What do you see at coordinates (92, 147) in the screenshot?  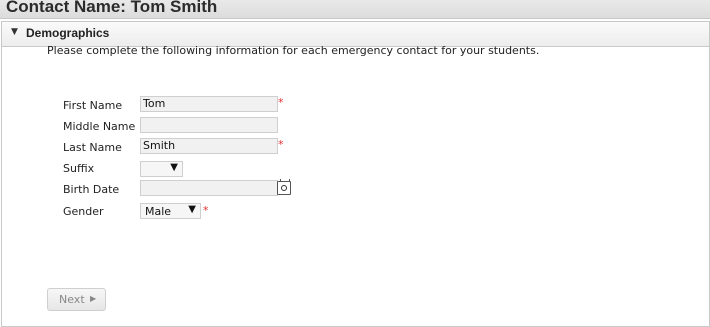 I see `last-name-label: Last Name` at bounding box center [92, 147].